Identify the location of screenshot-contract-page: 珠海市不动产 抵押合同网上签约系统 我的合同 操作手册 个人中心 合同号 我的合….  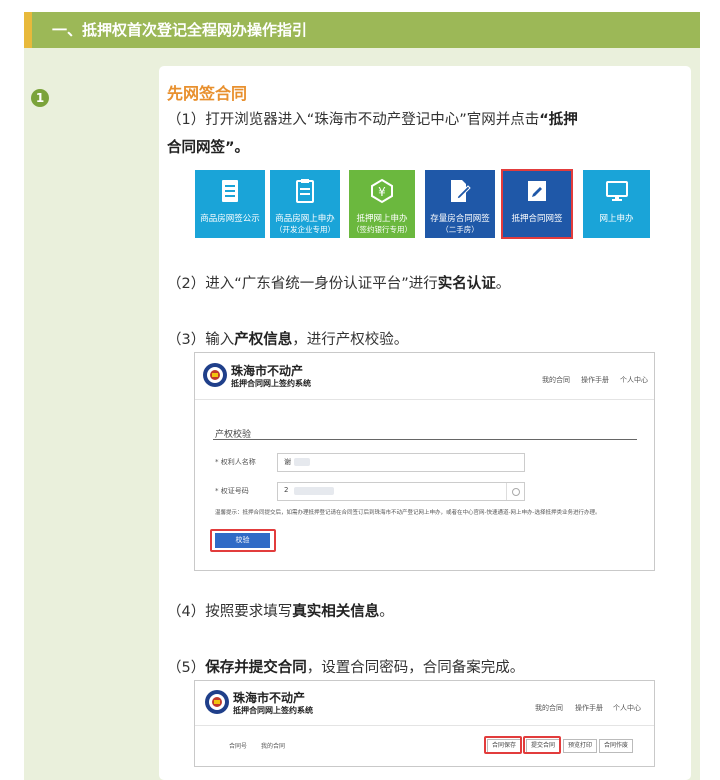
(424, 723).